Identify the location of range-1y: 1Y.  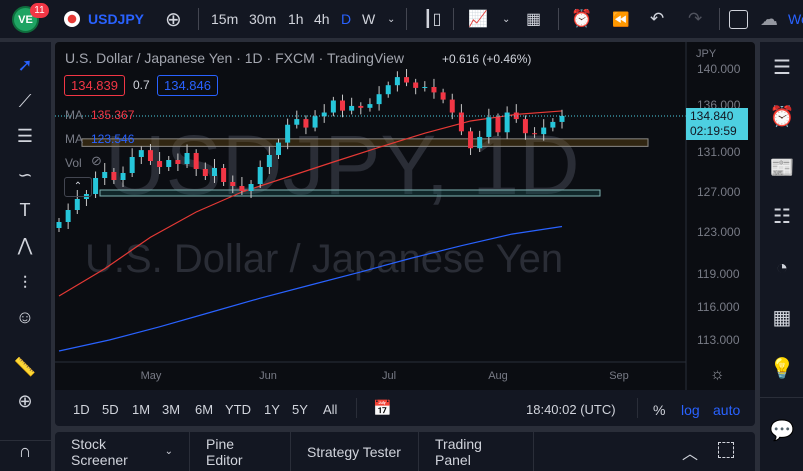
(272, 409).